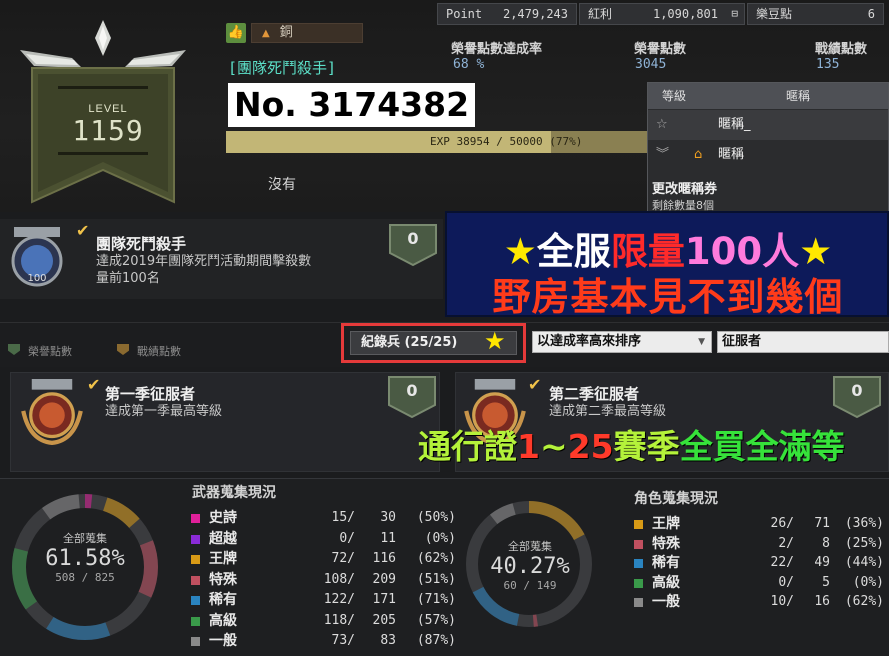 The height and width of the screenshot is (656, 889). Describe the element at coordinates (768, 125) in the screenshot. I see `title-row: ☆ 暱稱_` at that location.